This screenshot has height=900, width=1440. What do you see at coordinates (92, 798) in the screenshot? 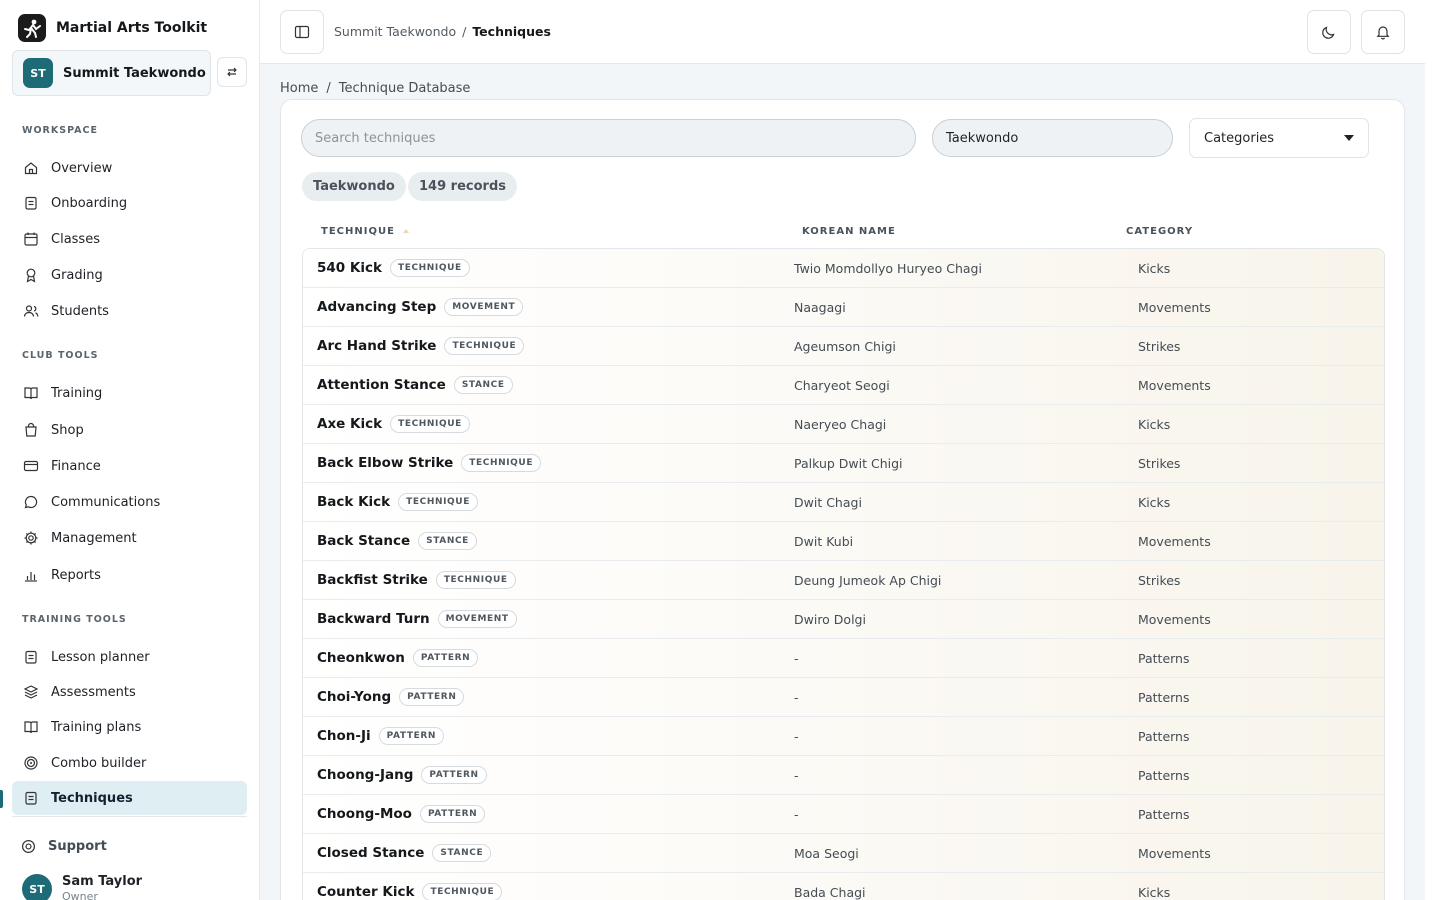
I see `sidebar-item-label: Techniques` at bounding box center [92, 798].